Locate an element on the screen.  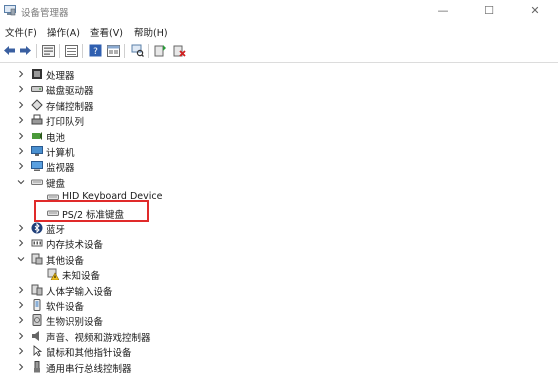
menu-file: 文件(F) is located at coordinates (21, 32).